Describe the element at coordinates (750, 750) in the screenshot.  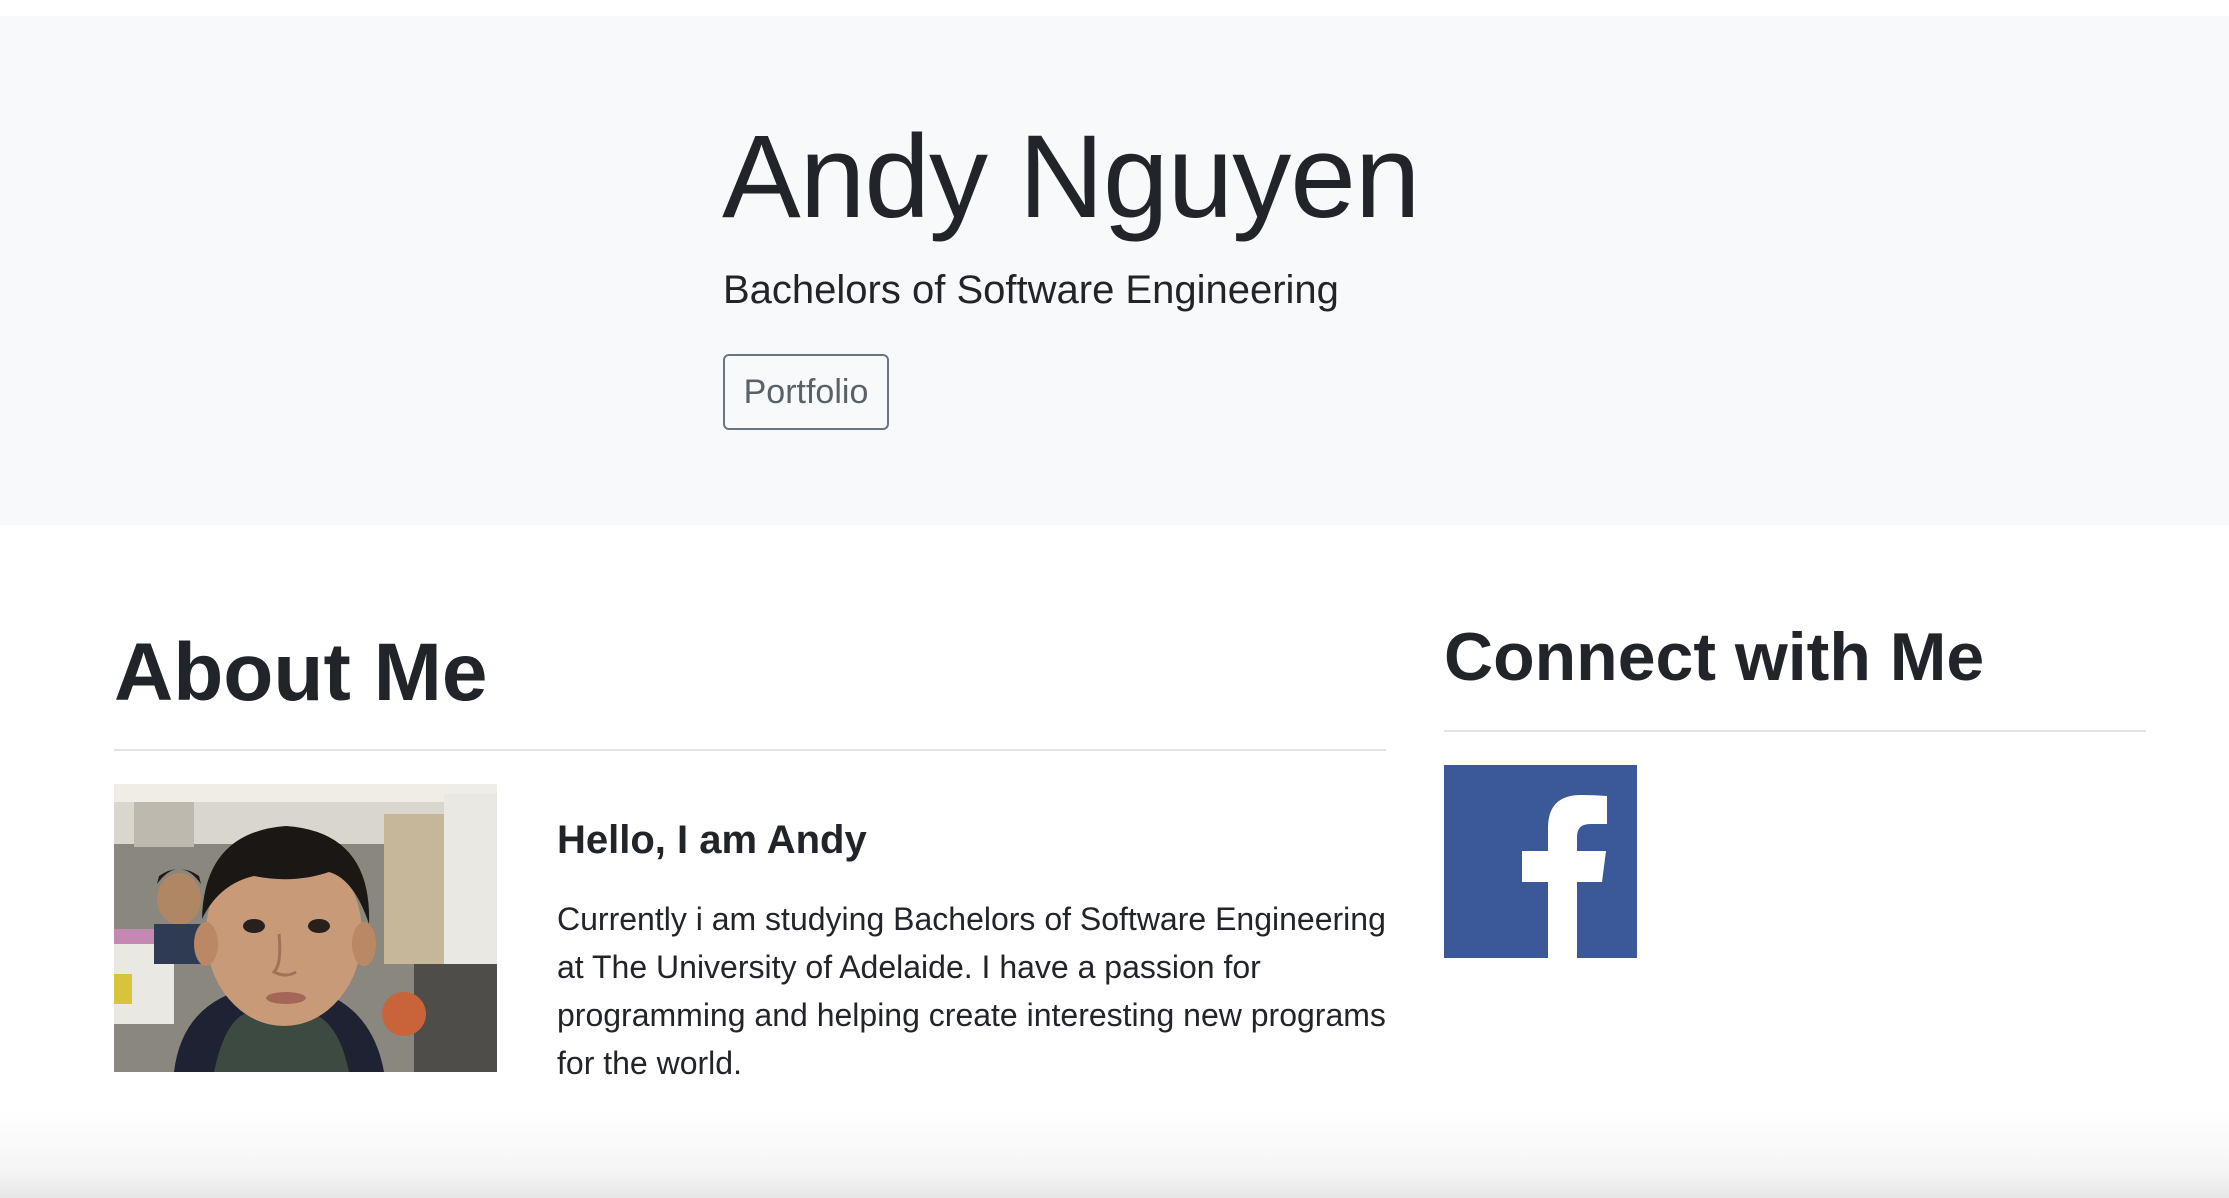
I see `about-divider` at that location.